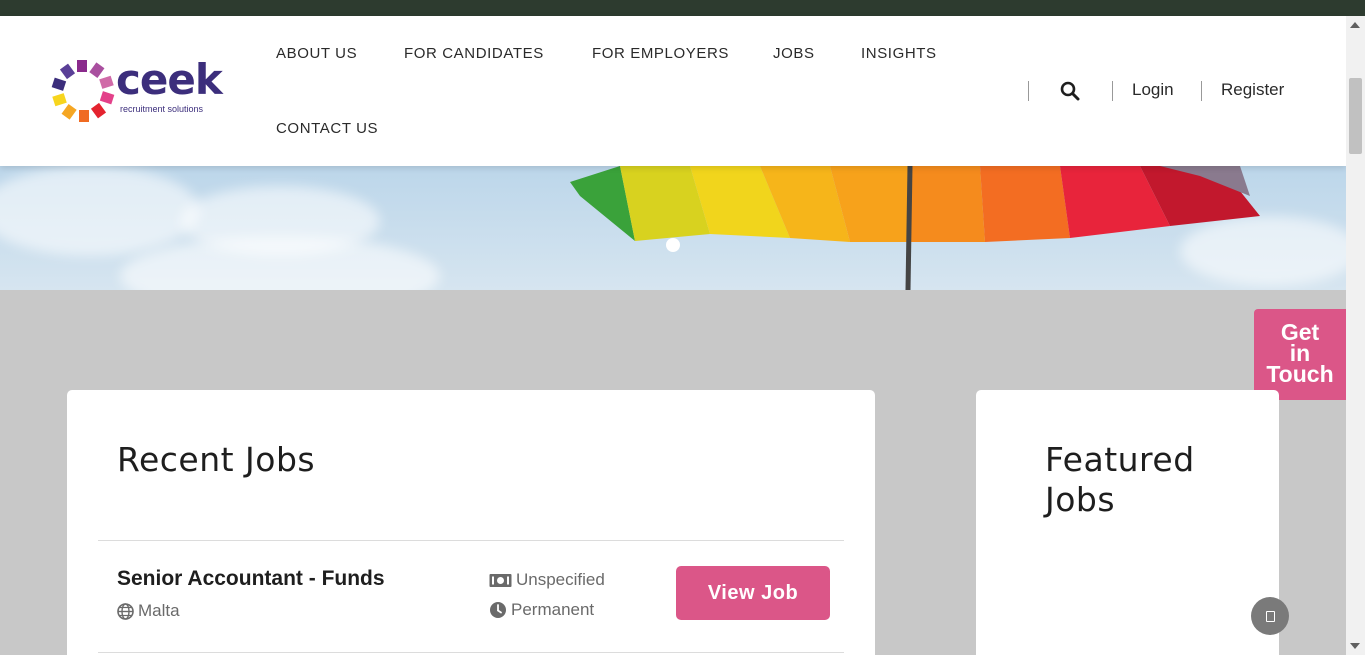 The width and height of the screenshot is (1365, 655). I want to click on slider-dot, so click(673, 245).